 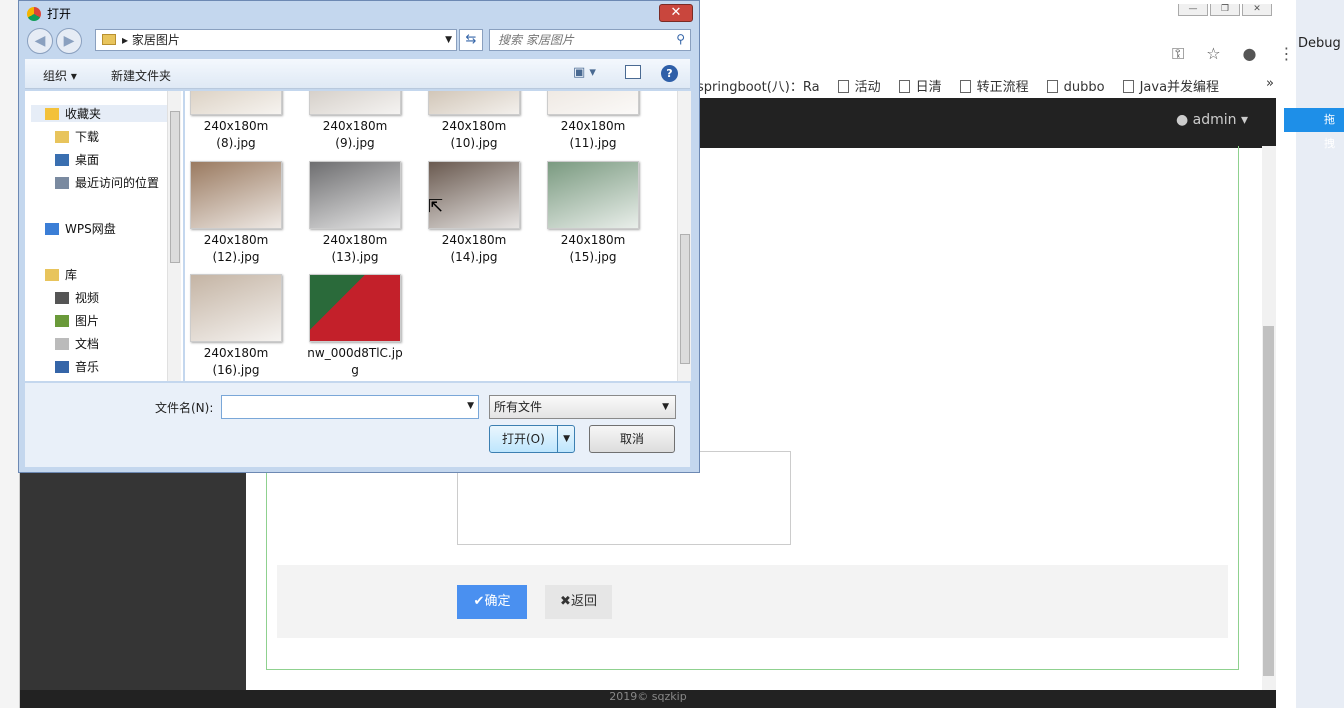 I want to click on split-divider, so click(x=557, y=439).